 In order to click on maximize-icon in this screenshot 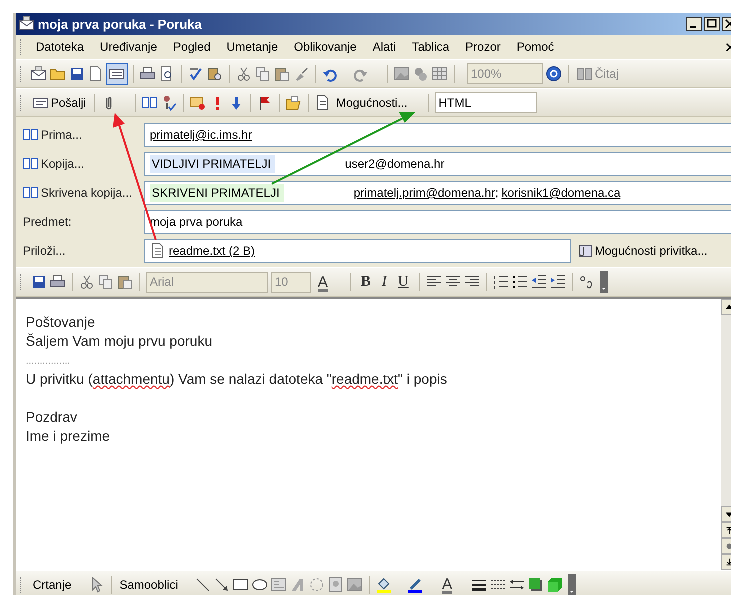, I will do `click(712, 24)`.